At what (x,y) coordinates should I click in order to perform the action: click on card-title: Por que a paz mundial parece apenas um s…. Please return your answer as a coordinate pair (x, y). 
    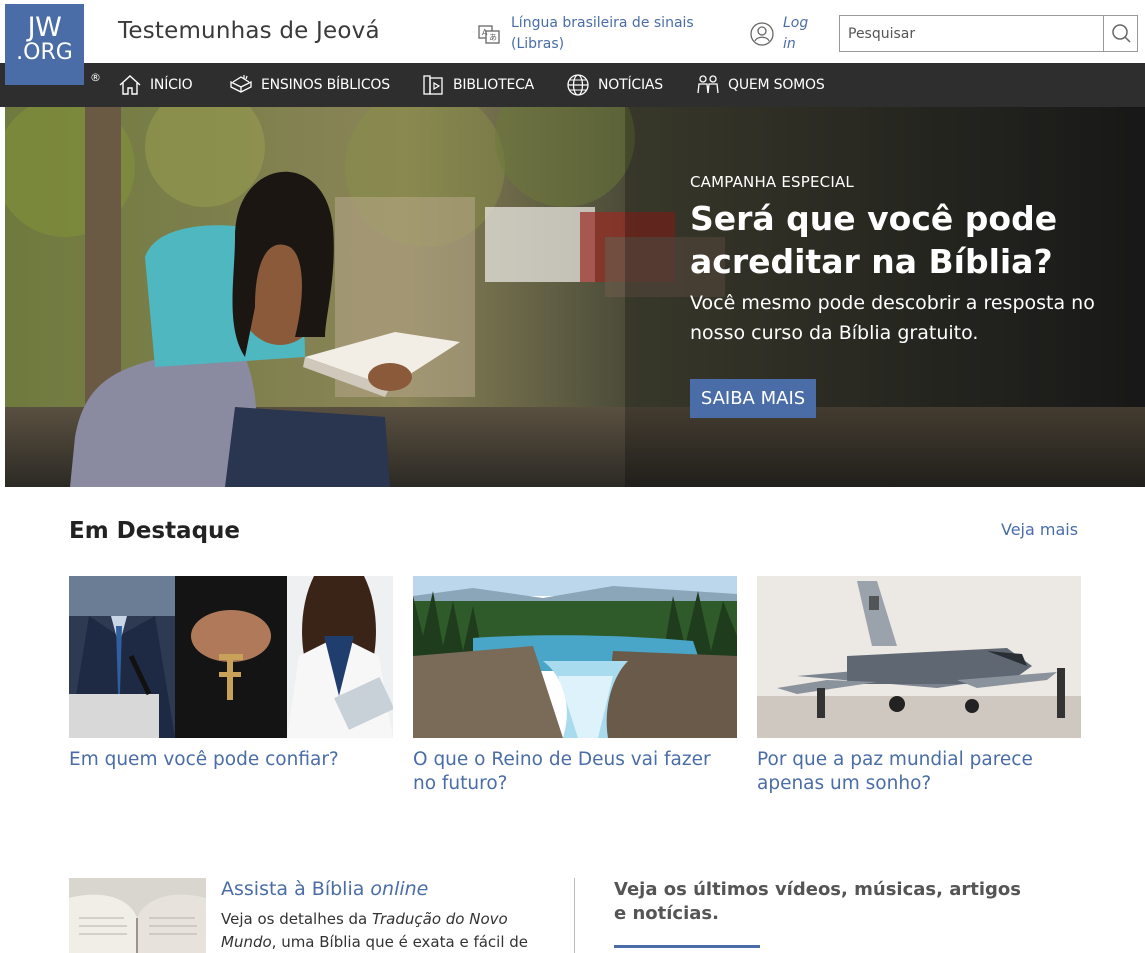
    Looking at the image, I should click on (919, 772).